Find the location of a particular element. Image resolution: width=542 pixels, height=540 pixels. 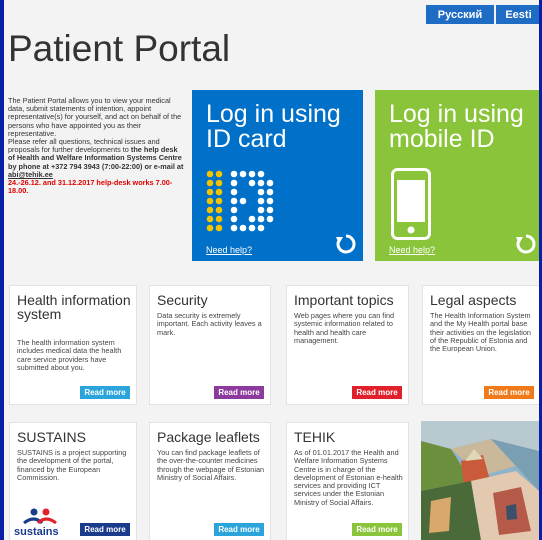

card-title: TEHIK is located at coordinates (315, 437).